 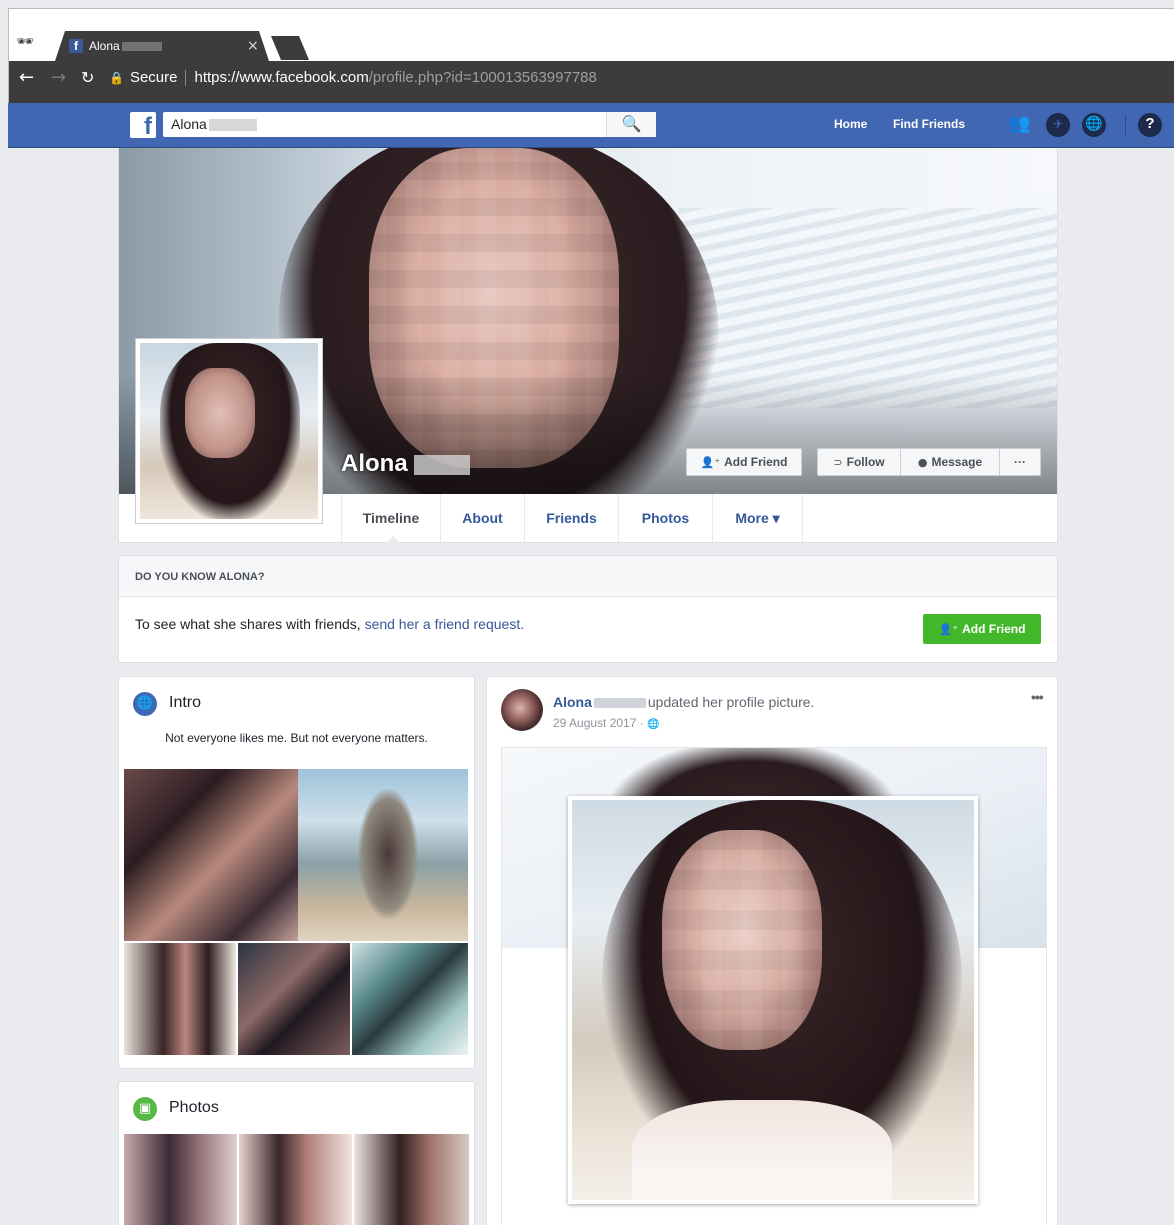 What do you see at coordinates (744, 462) in the screenshot?
I see `add-friend-button: 👤⁺ Add Friend` at bounding box center [744, 462].